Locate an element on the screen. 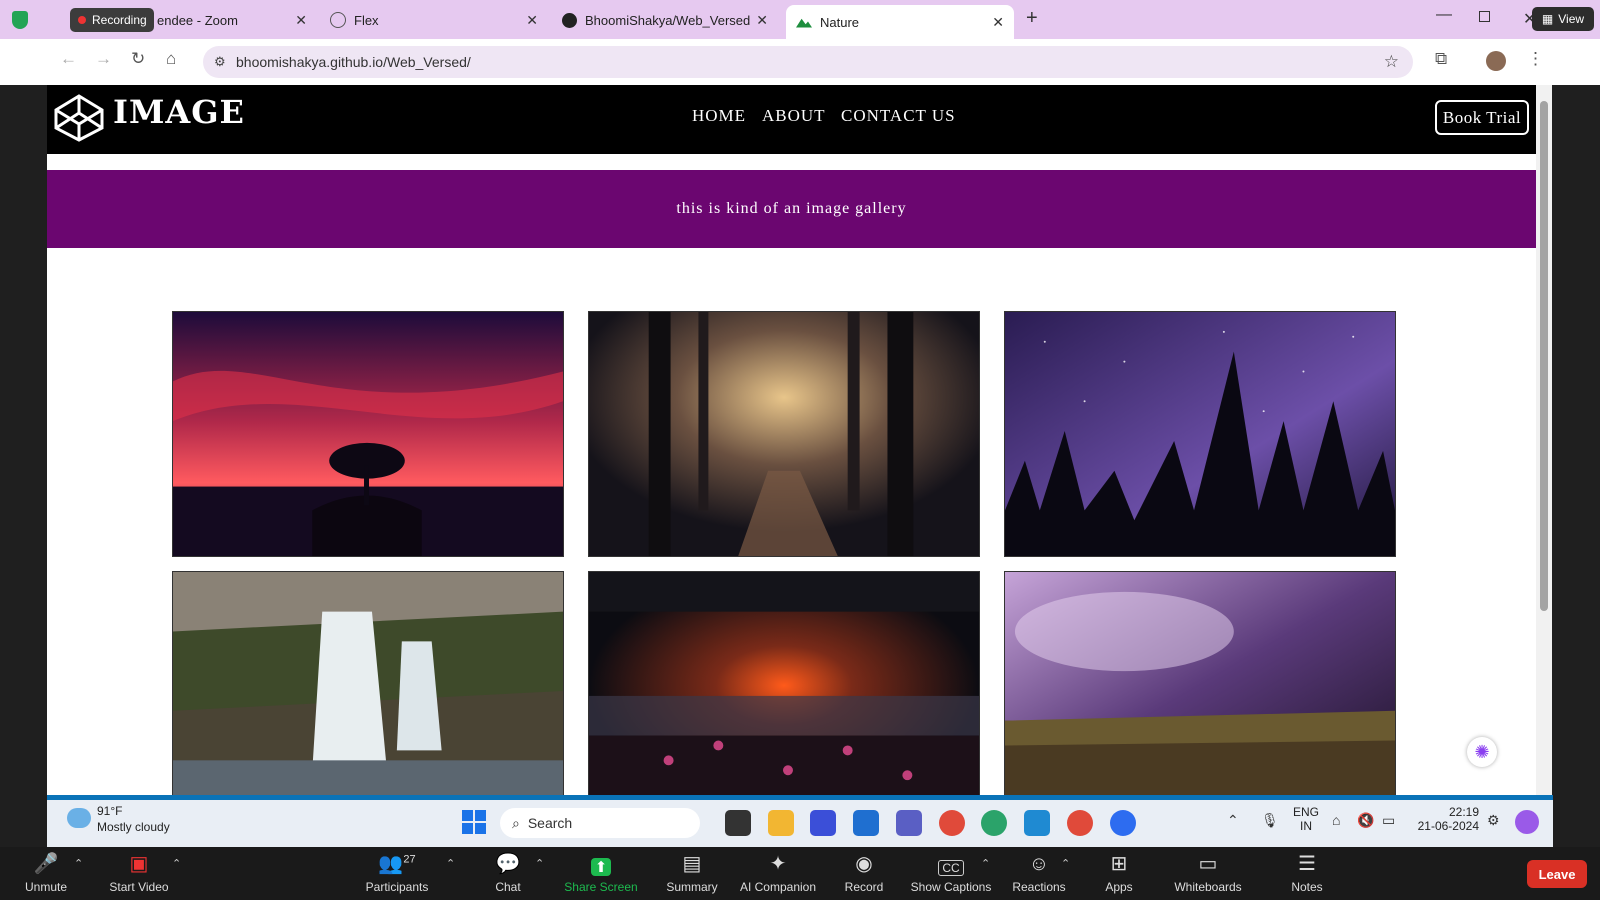  chat-options-chevron-icon: ⌃ is located at coordinates (539, 863).